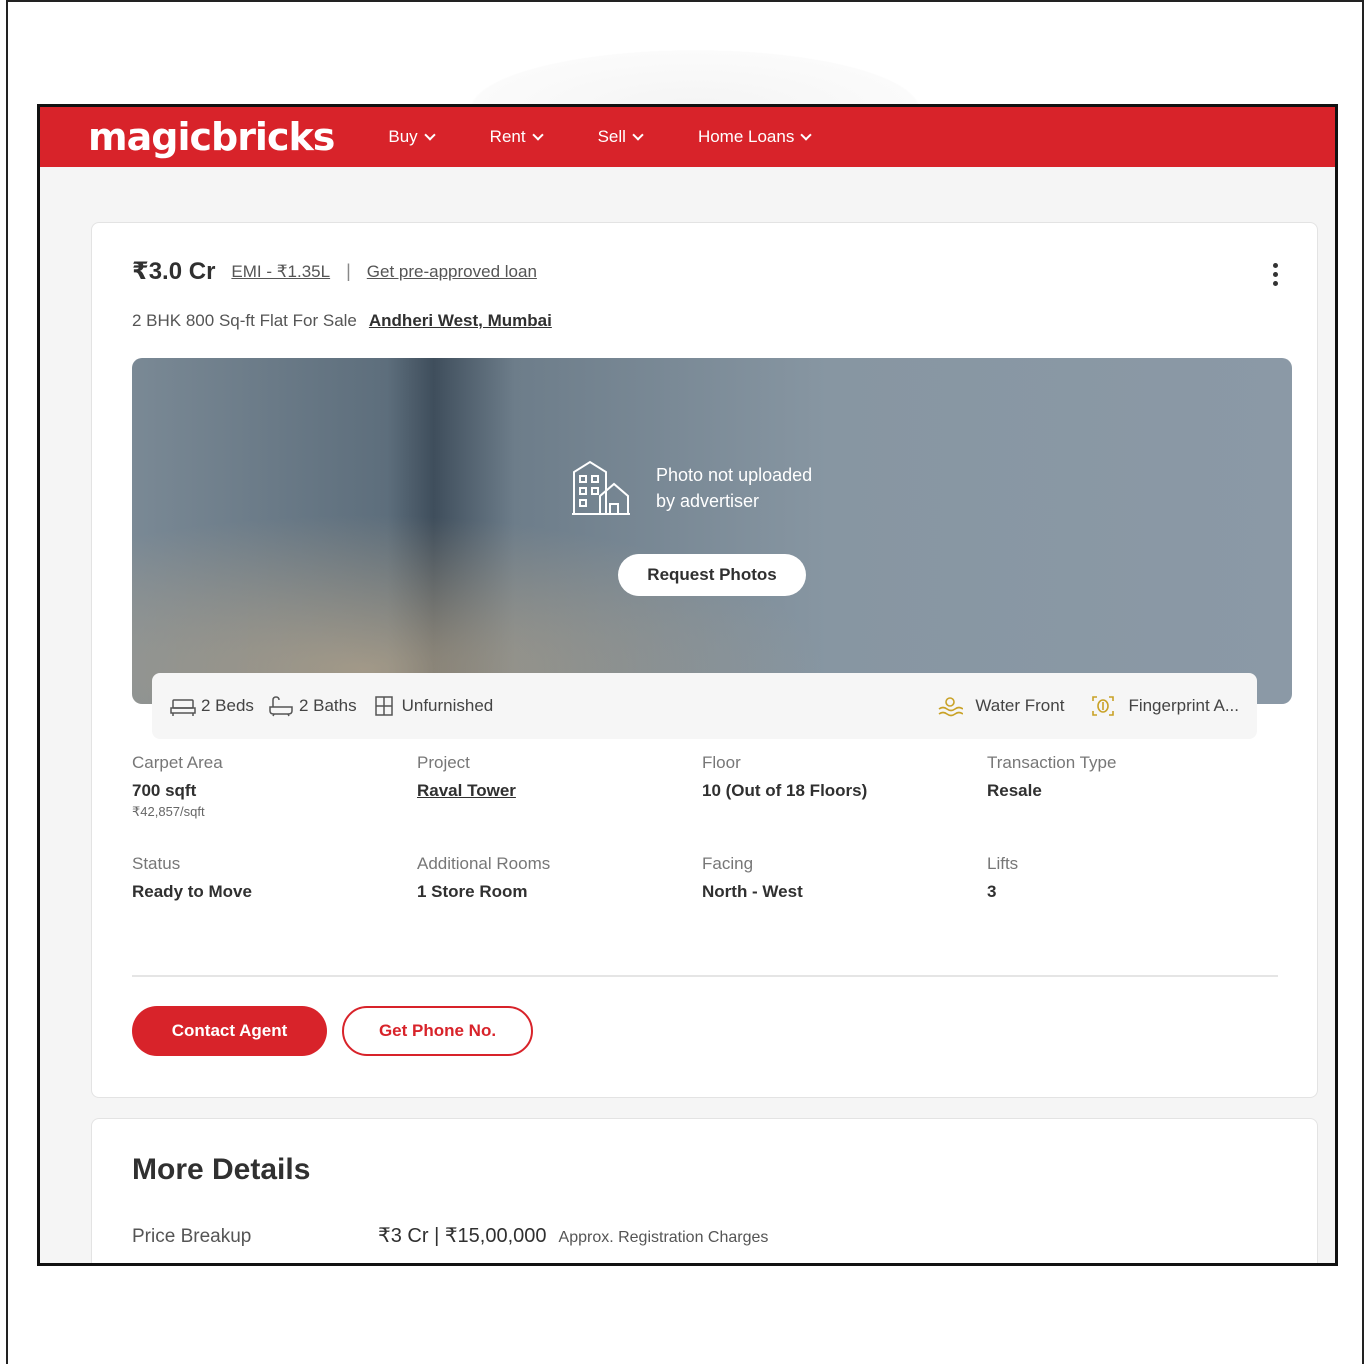 The width and height of the screenshot is (1368, 1364). I want to click on amenity-water-front: Water Front, so click(1000, 706).